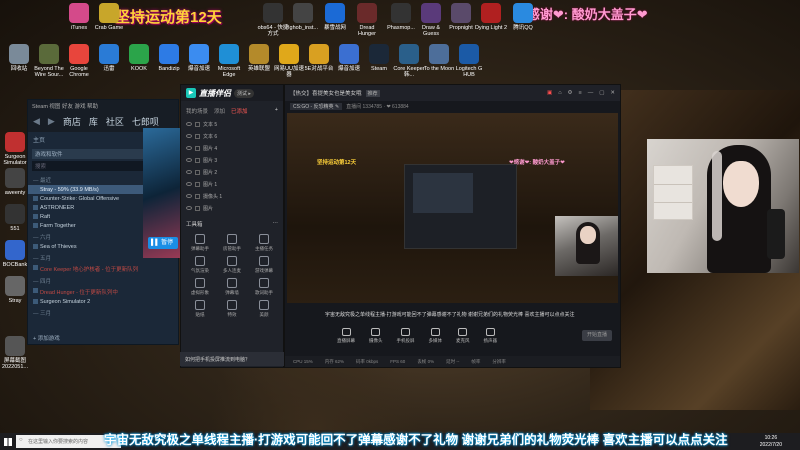 This screenshot has height=450, width=800. Describe the element at coordinates (79, 61) in the screenshot. I see `desktop-icon: Google Chrome` at that location.